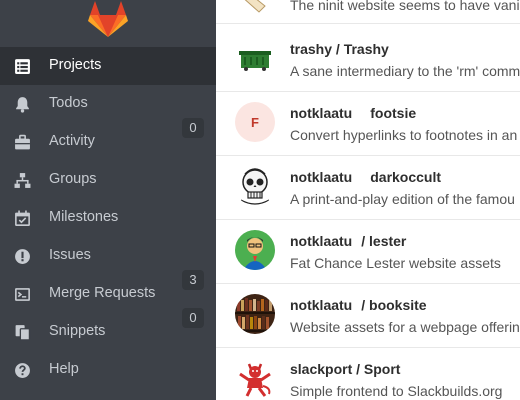  Describe the element at coordinates (22, 370) in the screenshot. I see `question-circle-icon` at that location.